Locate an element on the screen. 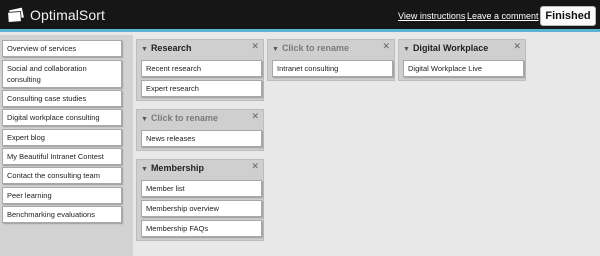 The image size is (600, 256). group-title: ▼ Digital Workplace is located at coordinates (445, 48).